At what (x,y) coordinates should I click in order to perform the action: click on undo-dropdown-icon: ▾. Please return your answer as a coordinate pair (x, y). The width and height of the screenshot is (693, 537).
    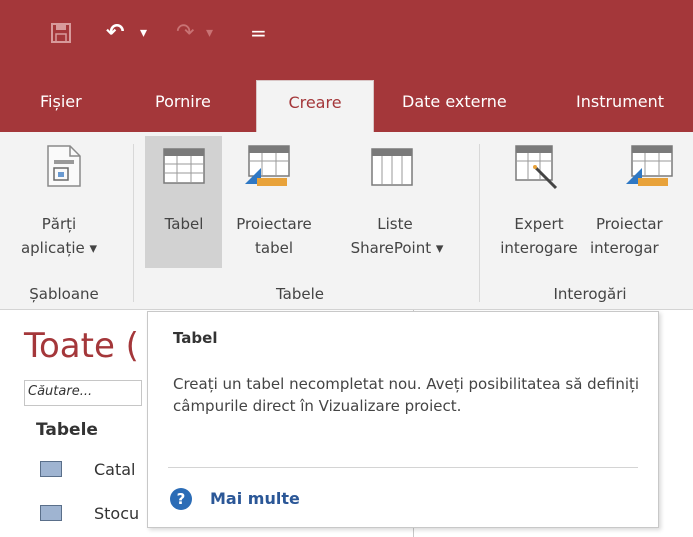
    Looking at the image, I should click on (143, 33).